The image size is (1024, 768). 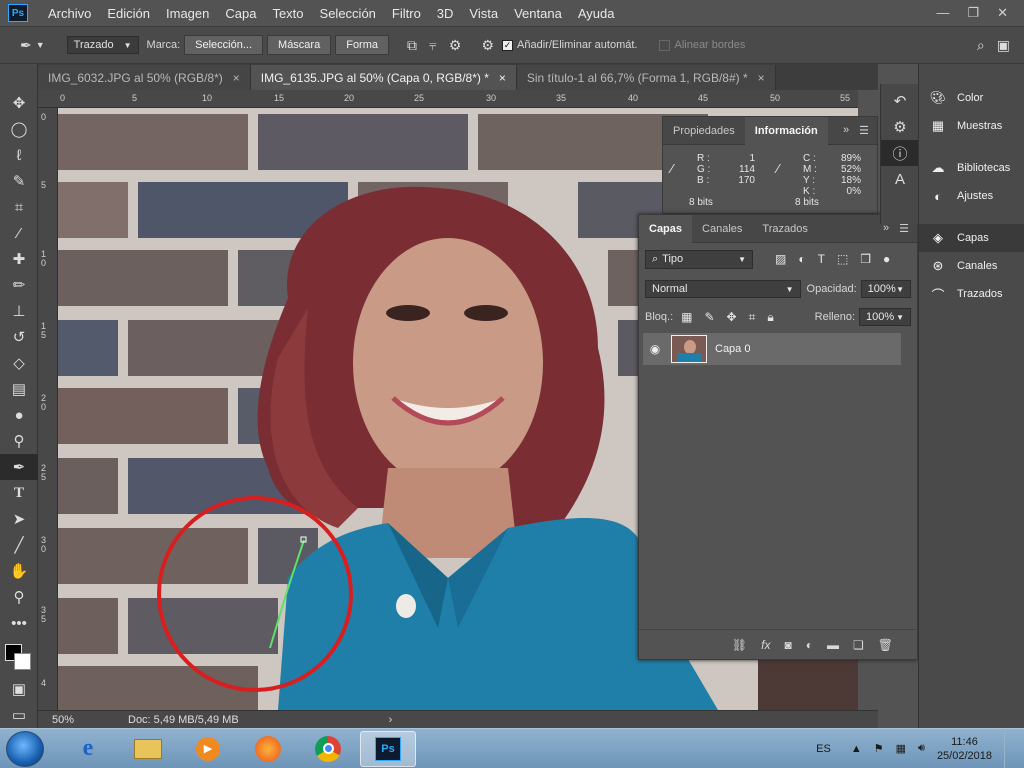 I want to click on dock-muestras: ▦ Muestras, so click(x=971, y=126).